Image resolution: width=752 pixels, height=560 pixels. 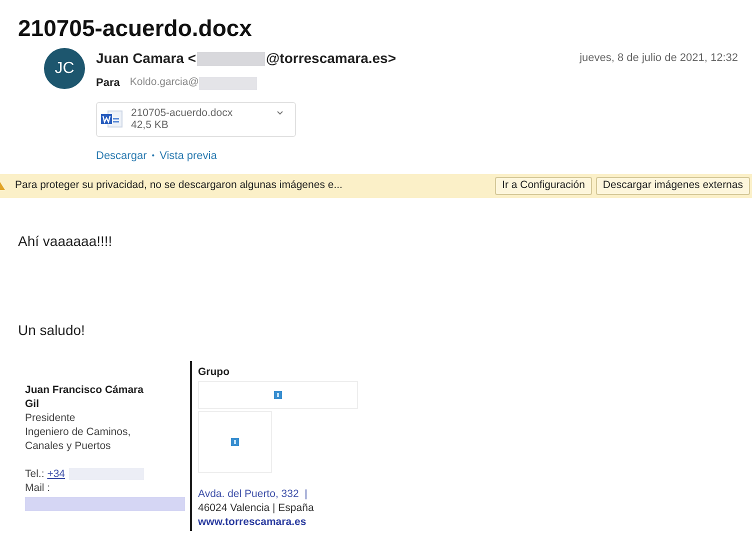 I want to click on recipient-address: Koldo.garcia@, so click(x=164, y=82).